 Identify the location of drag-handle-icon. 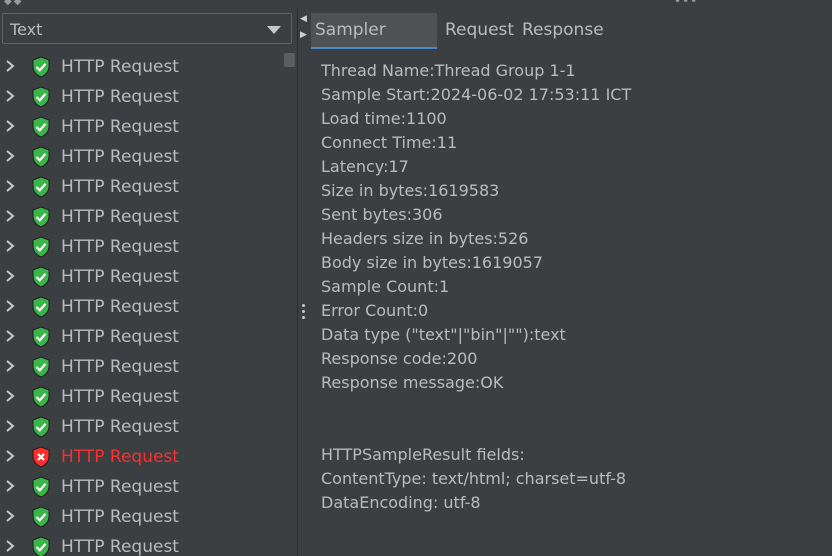
(304, 313).